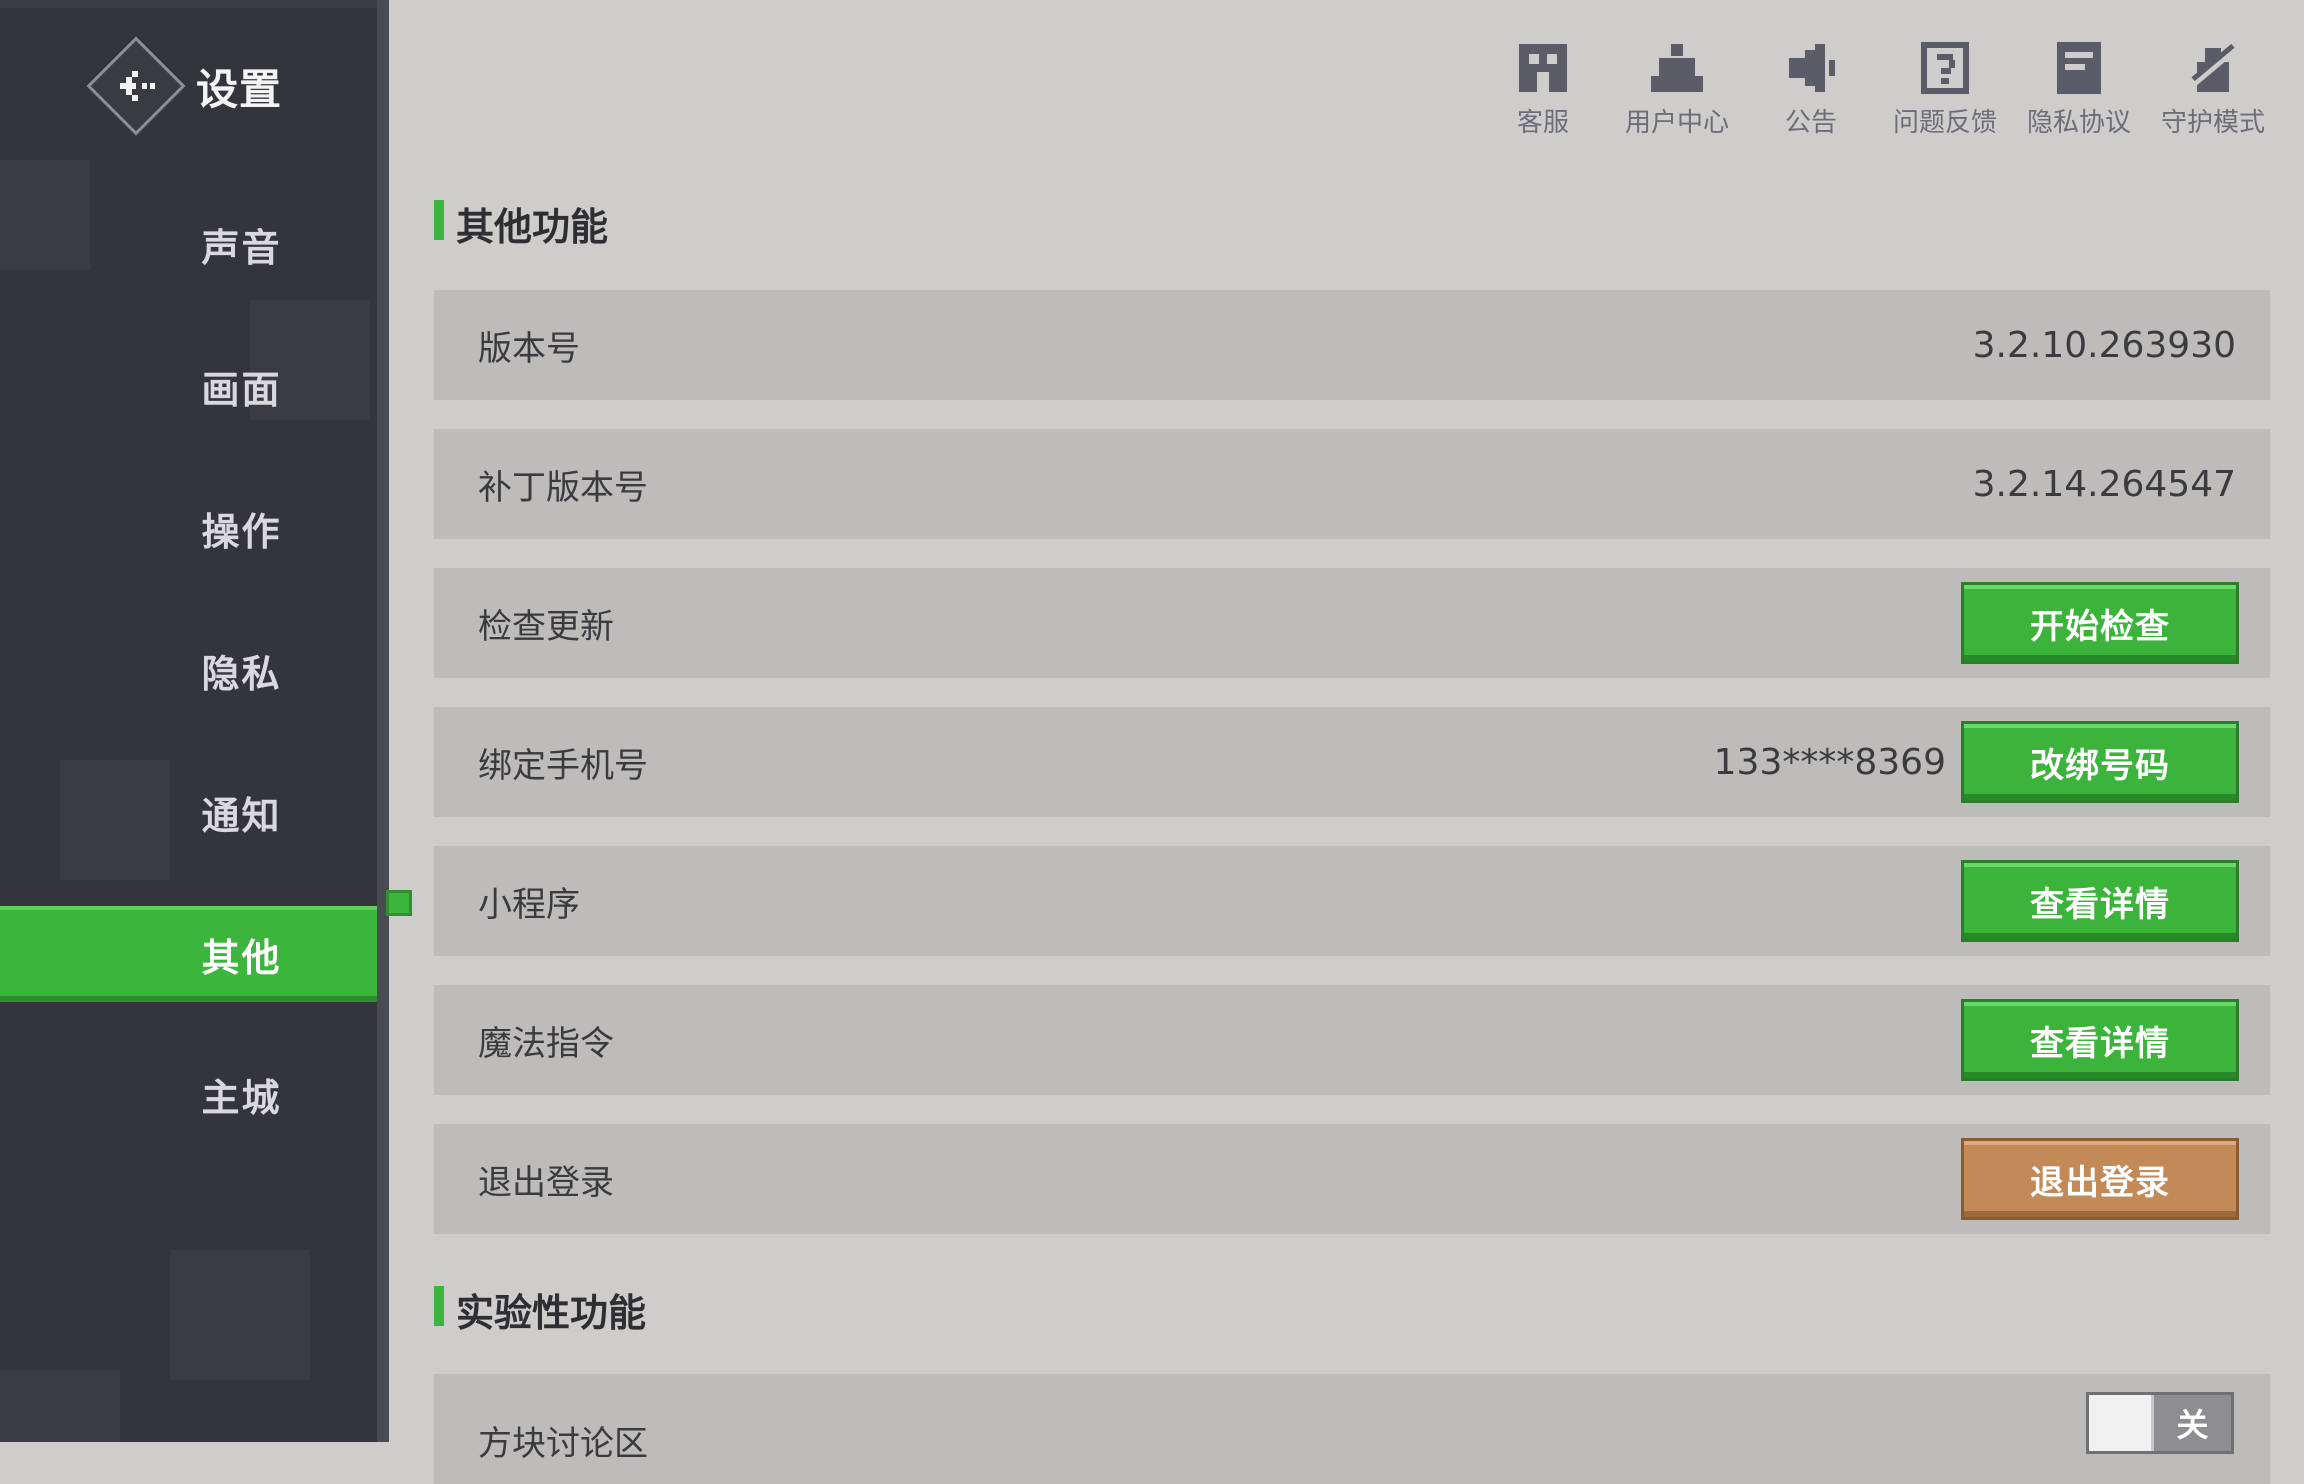 The width and height of the screenshot is (2304, 1484). Describe the element at coordinates (1811, 68) in the screenshot. I see `announcement-icon` at that location.